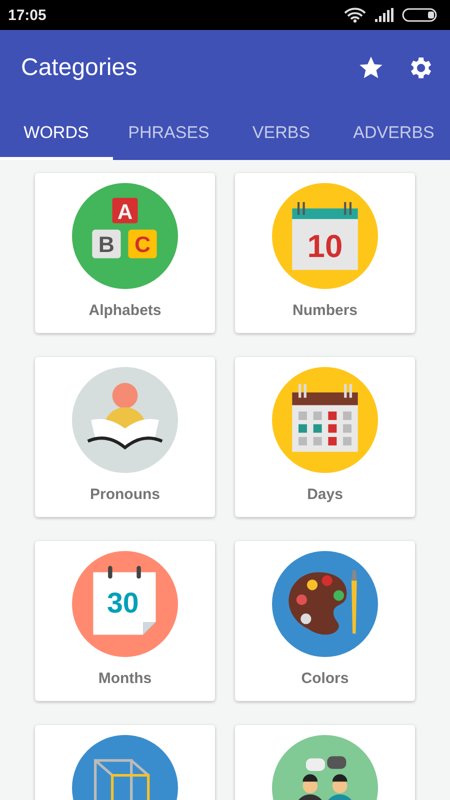  What do you see at coordinates (325, 494) in the screenshot?
I see `category-label: Days` at bounding box center [325, 494].